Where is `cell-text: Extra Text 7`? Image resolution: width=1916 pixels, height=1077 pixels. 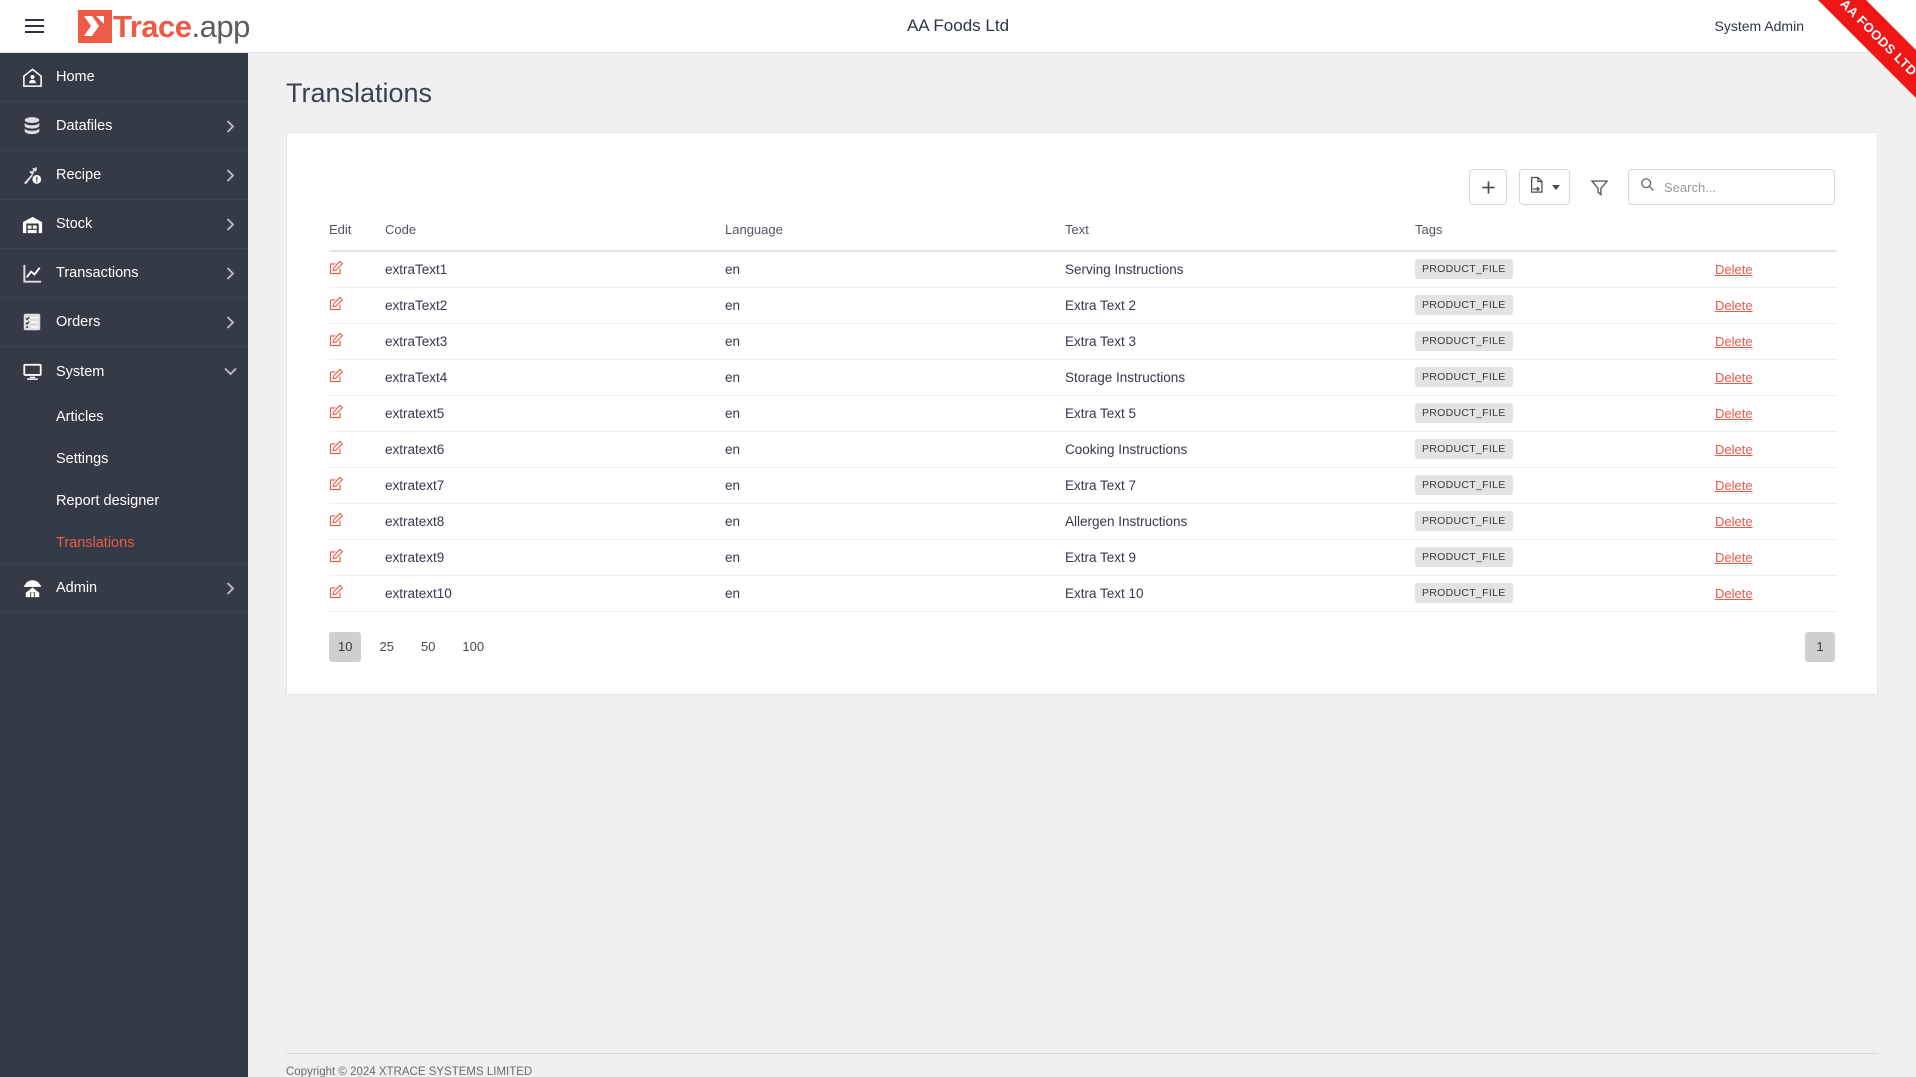 cell-text: Extra Text 7 is located at coordinates (1240, 485).